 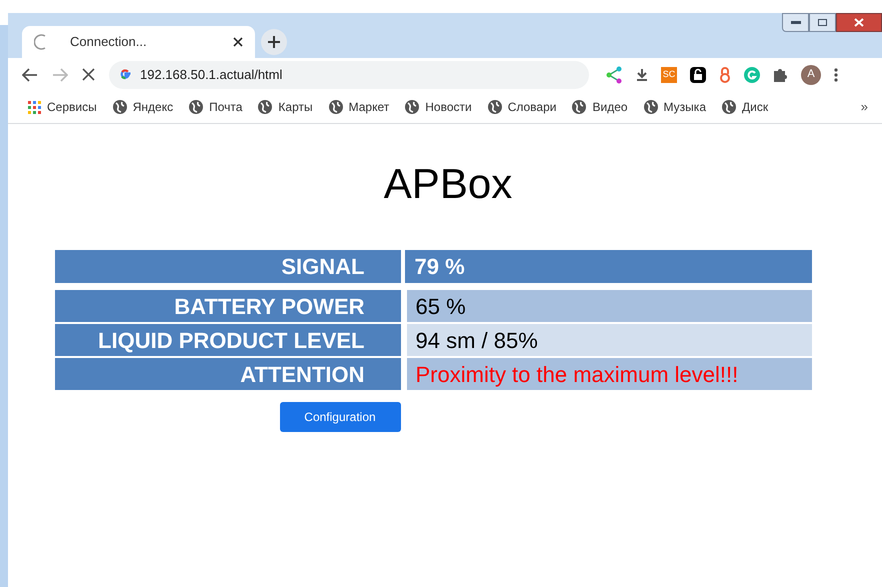 What do you see at coordinates (836, 75) in the screenshot?
I see `menu-icon` at bounding box center [836, 75].